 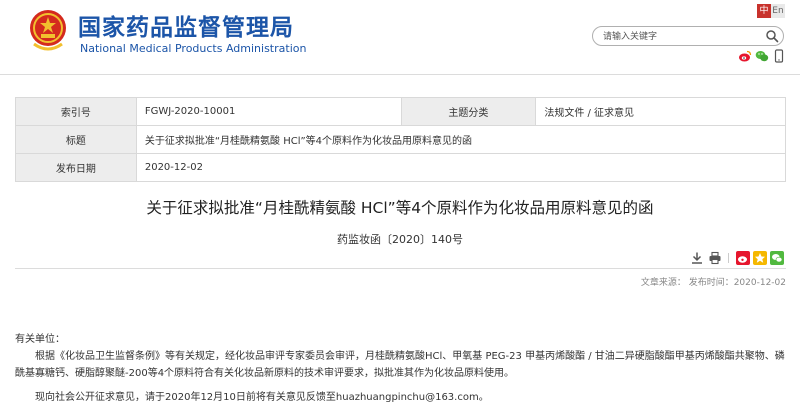 What do you see at coordinates (660, 111) in the screenshot?
I see `category-value: 法规文件 / 征求意见` at bounding box center [660, 111].